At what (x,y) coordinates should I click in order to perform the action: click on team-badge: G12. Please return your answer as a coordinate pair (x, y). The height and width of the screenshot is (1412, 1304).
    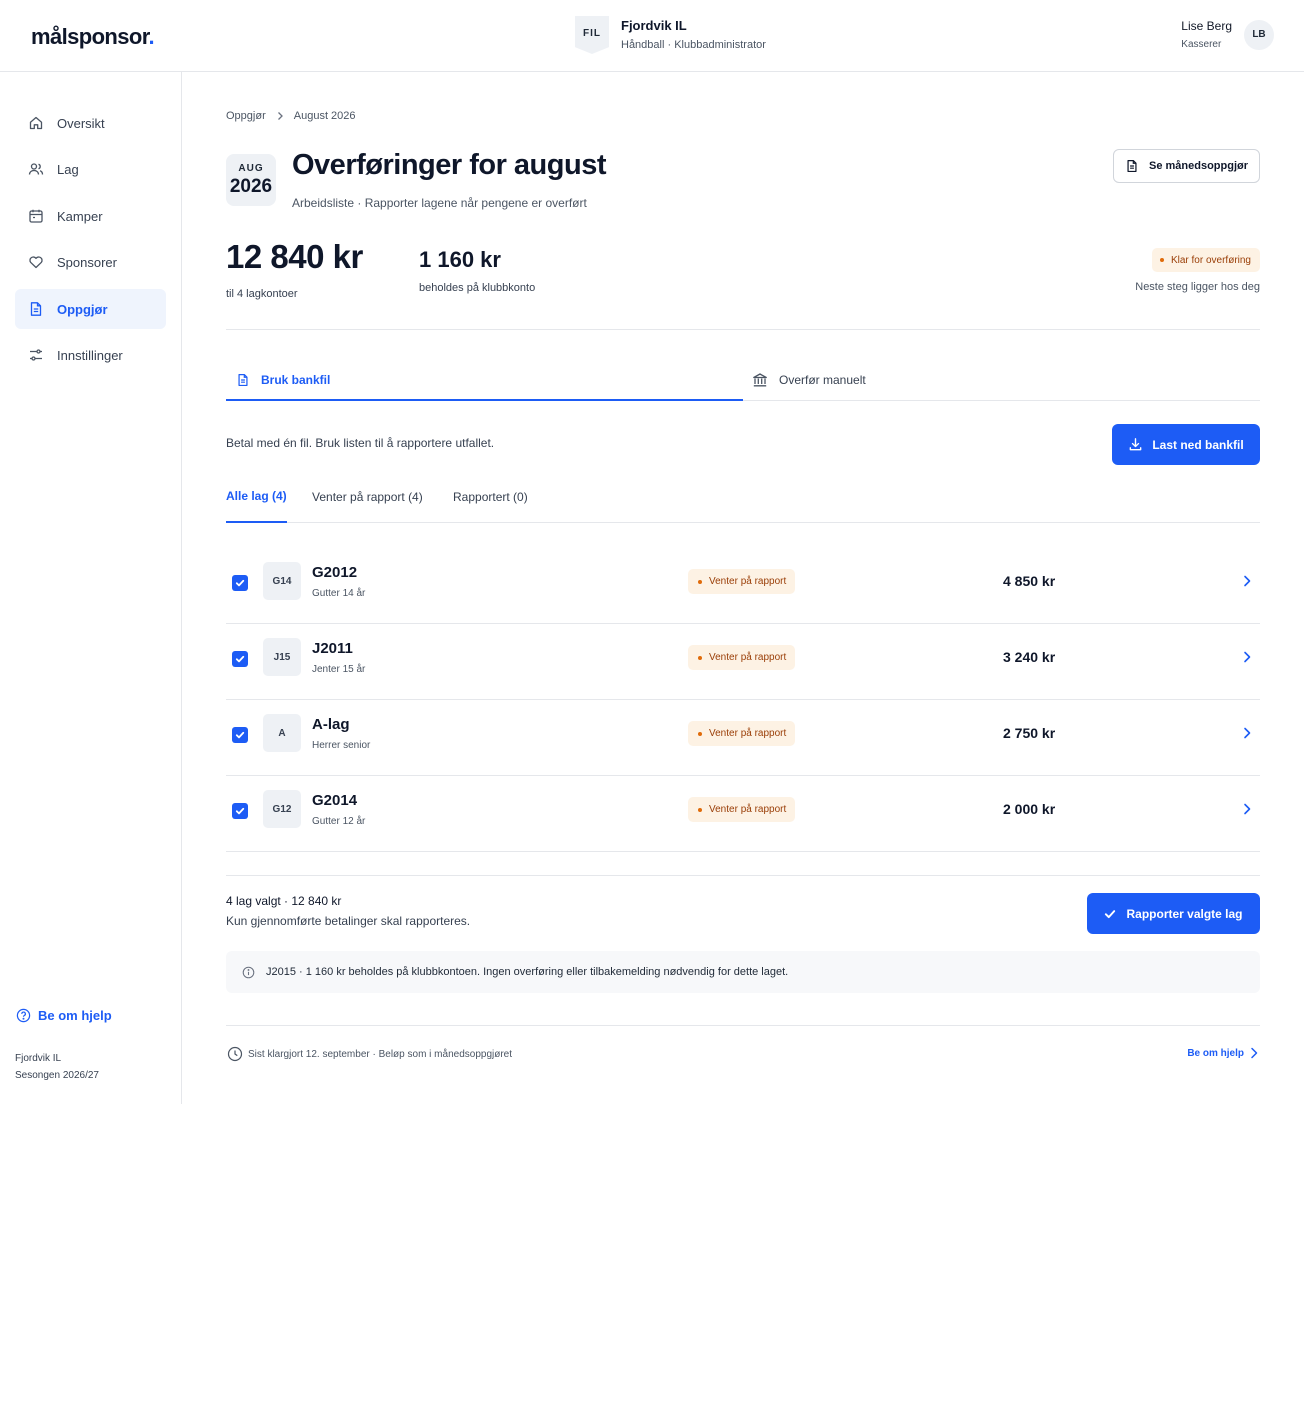
    Looking at the image, I should click on (282, 809).